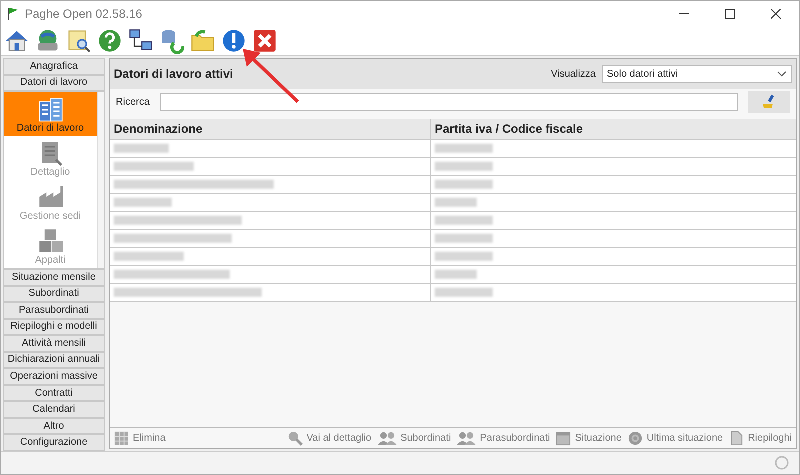 This screenshot has height=475, width=800. I want to click on magnifier-icon, so click(295, 438).